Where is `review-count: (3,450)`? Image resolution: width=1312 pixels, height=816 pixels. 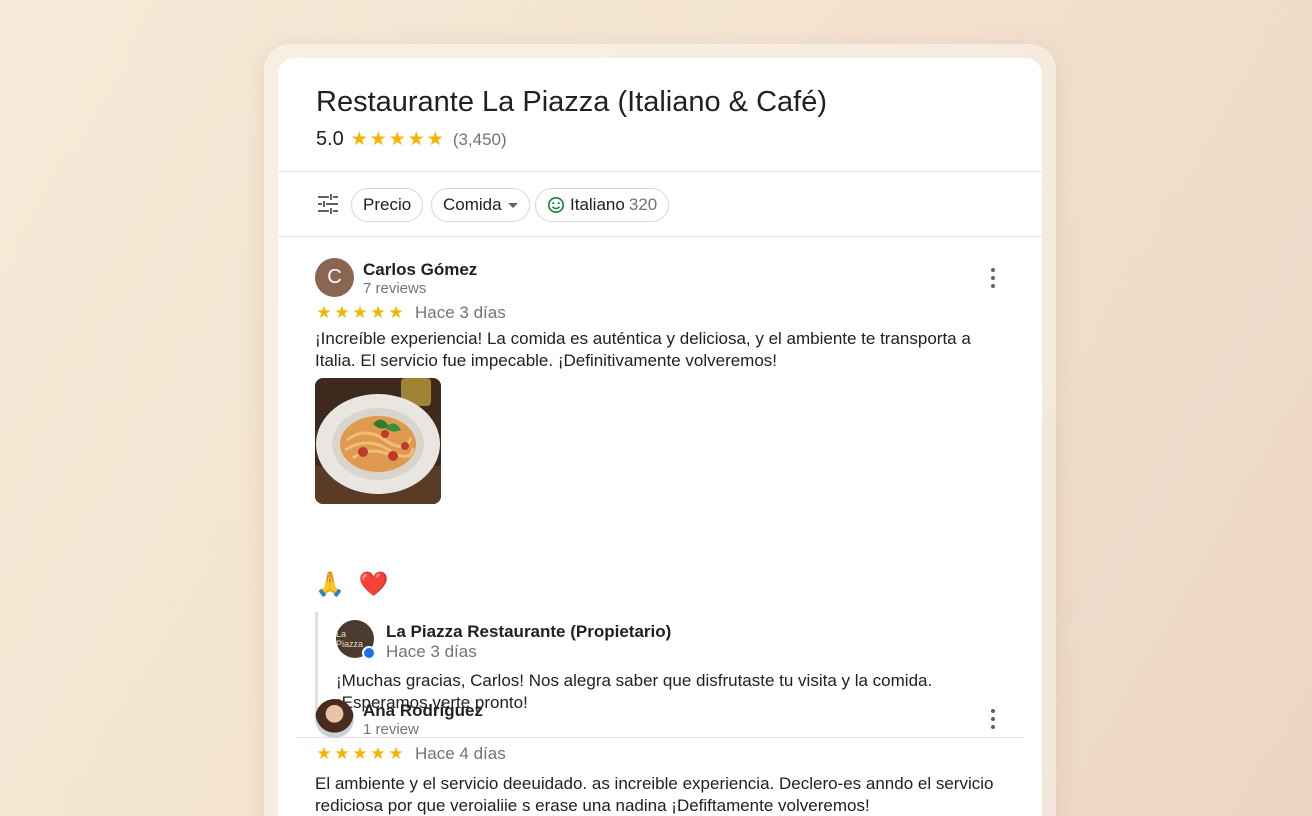
review-count: (3,450) is located at coordinates (480, 140).